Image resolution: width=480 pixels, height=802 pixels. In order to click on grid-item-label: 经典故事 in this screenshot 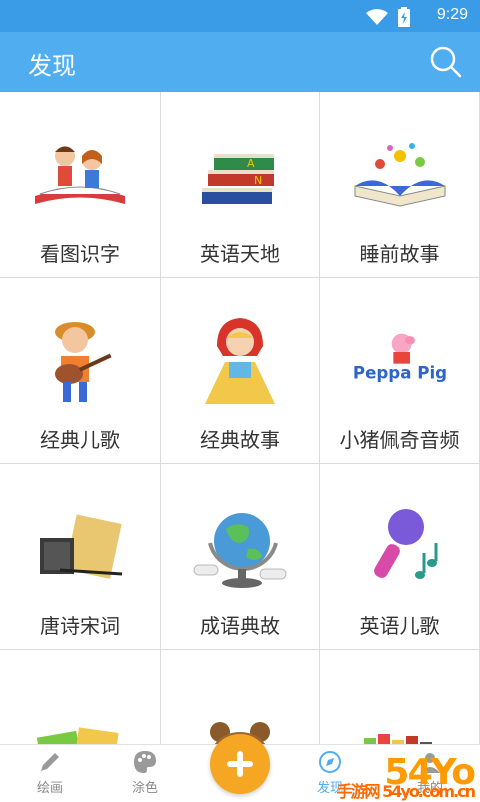, I will do `click(240, 440)`.